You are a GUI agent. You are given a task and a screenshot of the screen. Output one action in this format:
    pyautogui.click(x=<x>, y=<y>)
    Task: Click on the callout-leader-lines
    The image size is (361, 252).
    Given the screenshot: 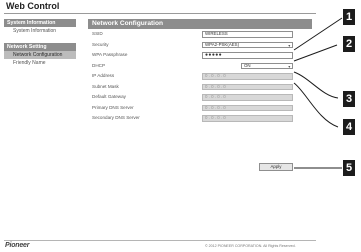 What is the action you would take?
    pyautogui.click(x=318, y=93)
    